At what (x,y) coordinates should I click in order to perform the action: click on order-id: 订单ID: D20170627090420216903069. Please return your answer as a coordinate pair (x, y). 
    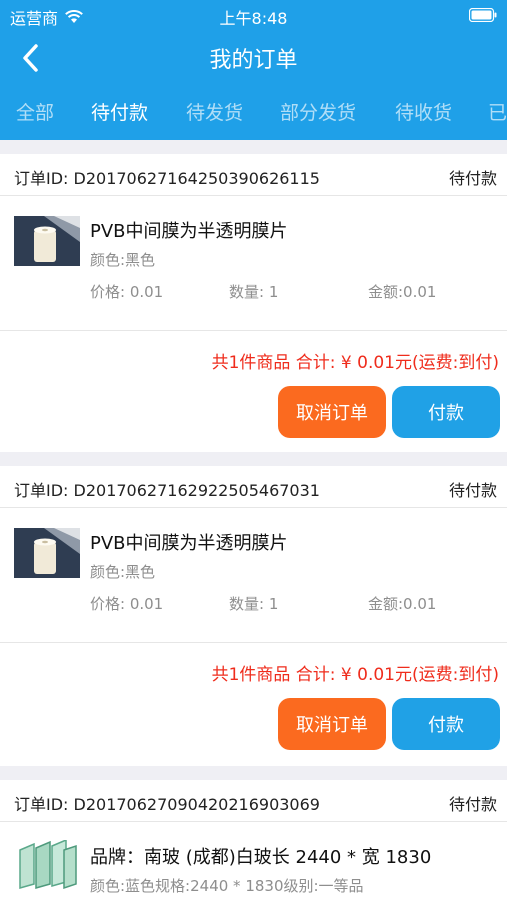
    Looking at the image, I should click on (167, 804).